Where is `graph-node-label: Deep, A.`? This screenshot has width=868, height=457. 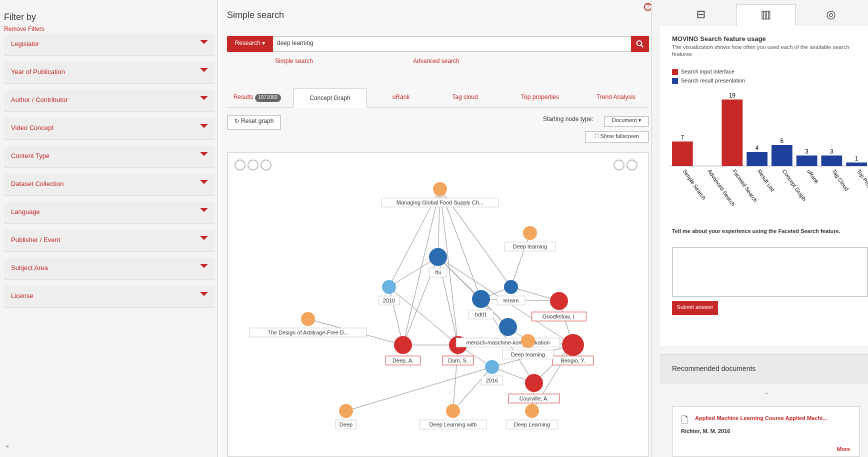
graph-node-label: Deep, A. is located at coordinates (403, 362).